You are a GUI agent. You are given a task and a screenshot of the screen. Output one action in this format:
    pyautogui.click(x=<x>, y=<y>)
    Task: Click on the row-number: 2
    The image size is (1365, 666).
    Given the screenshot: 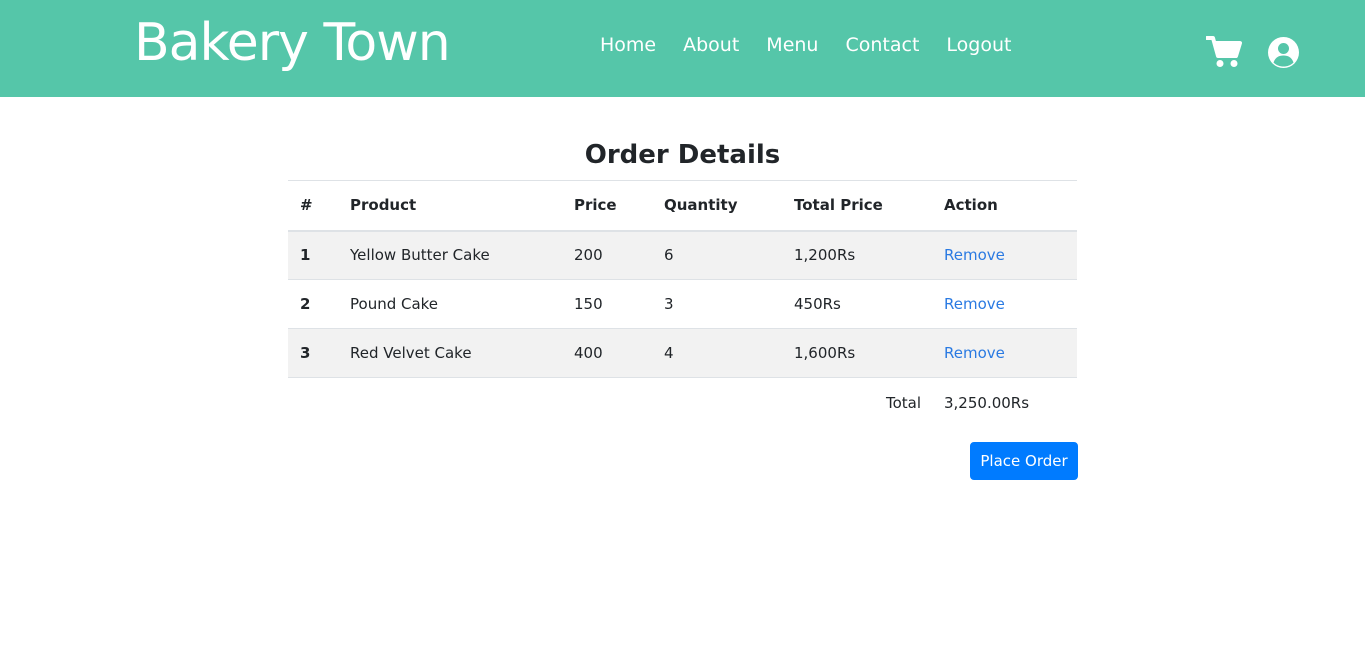 What is the action you would take?
    pyautogui.click(x=313, y=304)
    